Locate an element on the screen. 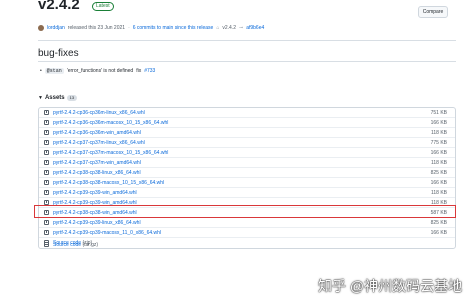  asset-link: pyrtf-2.4.2-cp39-cp39-win_amd64.whl is located at coordinates (95, 193).